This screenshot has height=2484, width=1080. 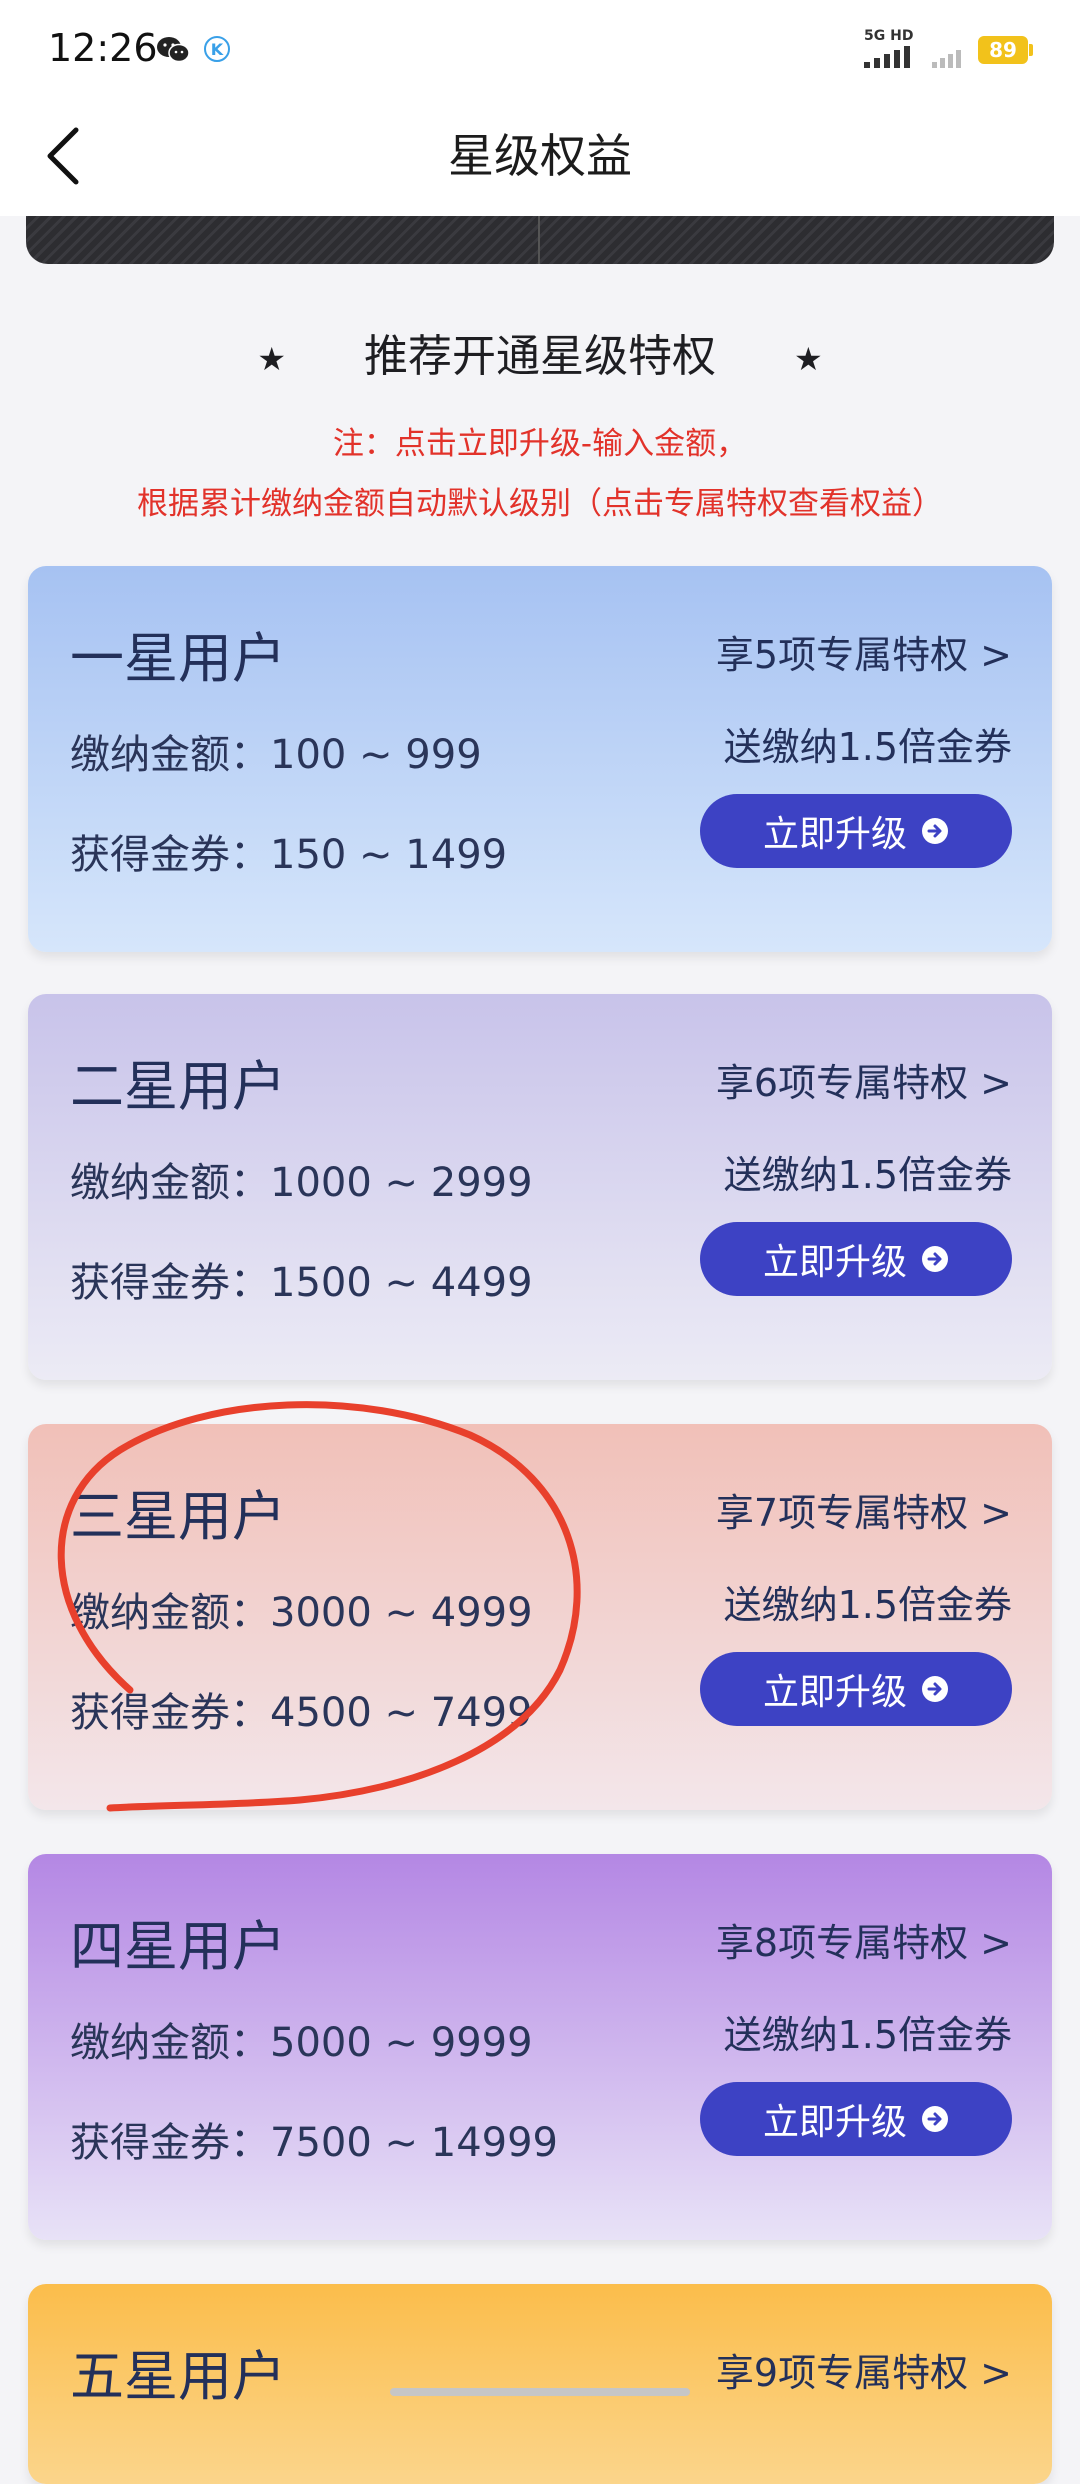 What do you see at coordinates (889, 36) in the screenshot?
I see `network-label: 5G HD` at bounding box center [889, 36].